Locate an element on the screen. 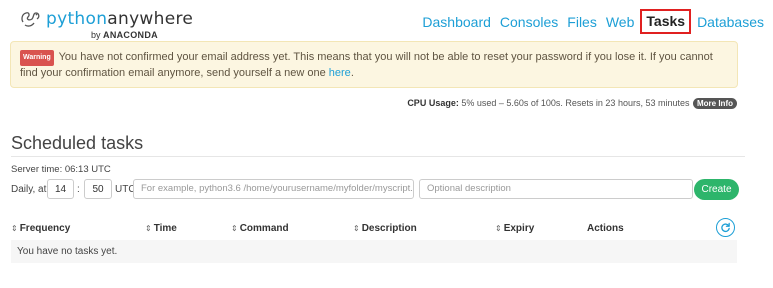 This screenshot has width=773, height=288. cpu-usage-label: CPU Usage: is located at coordinates (433, 103).